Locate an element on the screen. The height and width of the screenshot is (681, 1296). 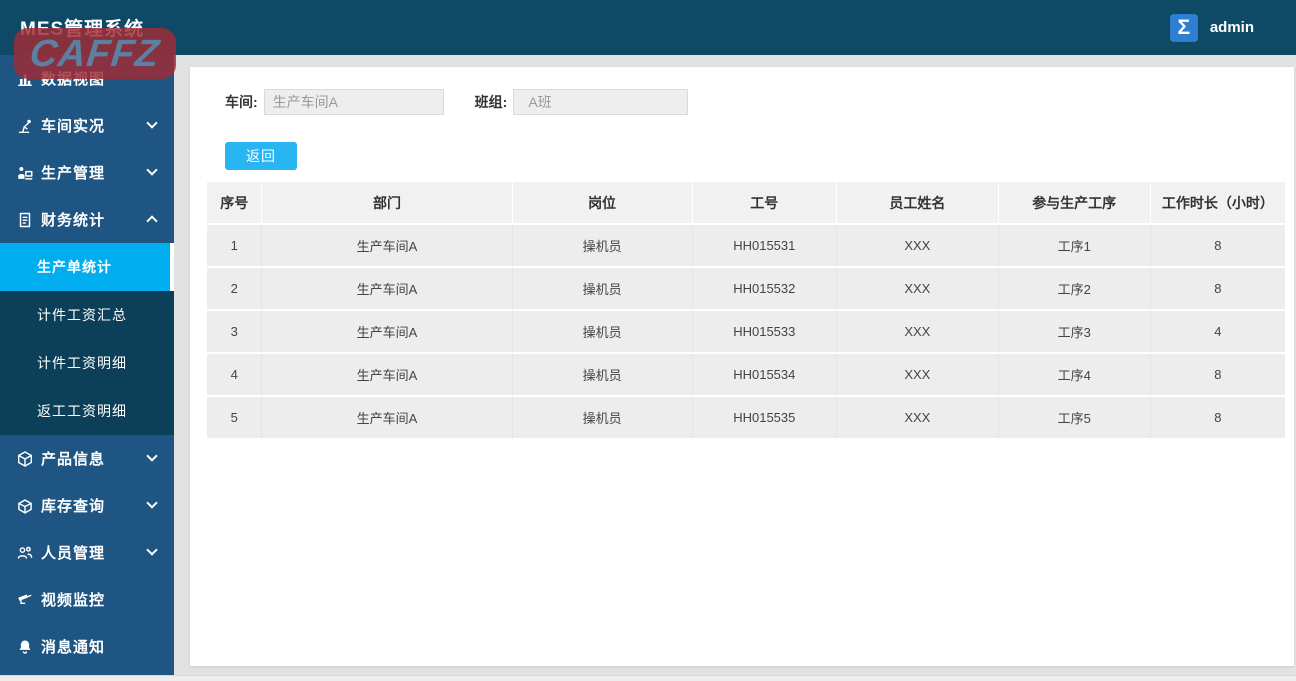
table-row: 4 生产车间A 操机员 HH015534 XXX 工序4 8 is located at coordinates (746, 375).